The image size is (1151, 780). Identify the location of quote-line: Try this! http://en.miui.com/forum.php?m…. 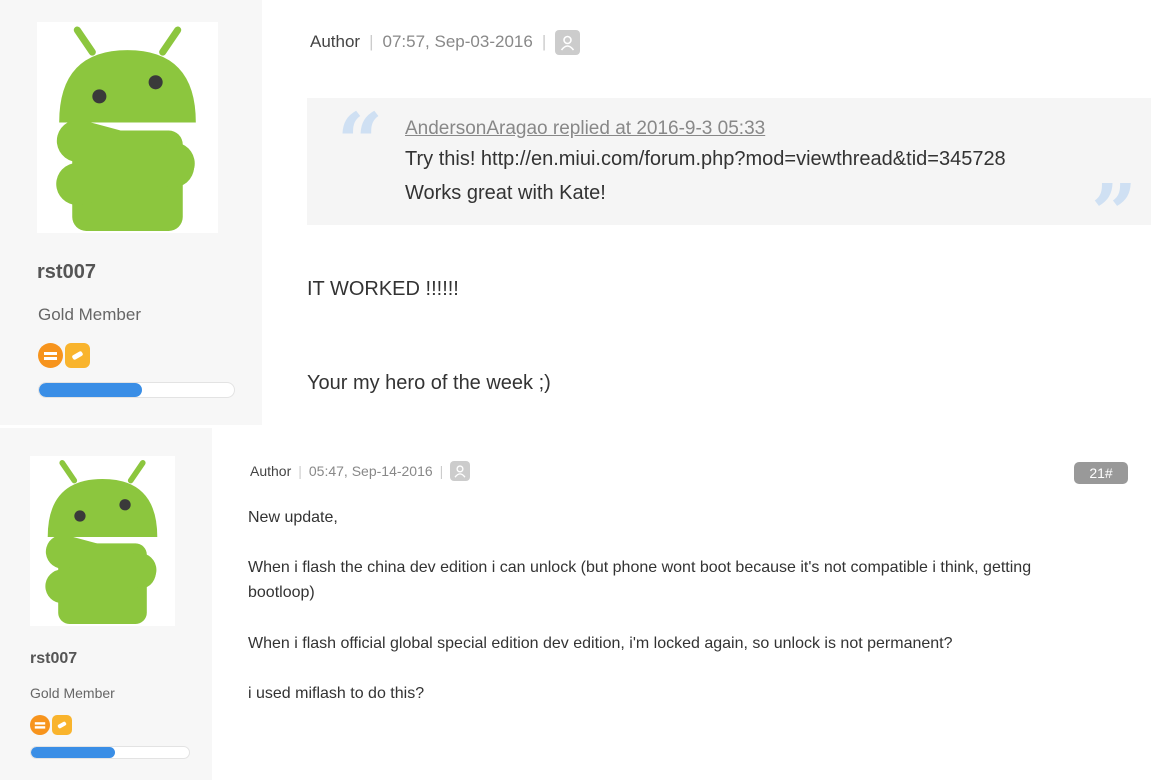
(705, 159).